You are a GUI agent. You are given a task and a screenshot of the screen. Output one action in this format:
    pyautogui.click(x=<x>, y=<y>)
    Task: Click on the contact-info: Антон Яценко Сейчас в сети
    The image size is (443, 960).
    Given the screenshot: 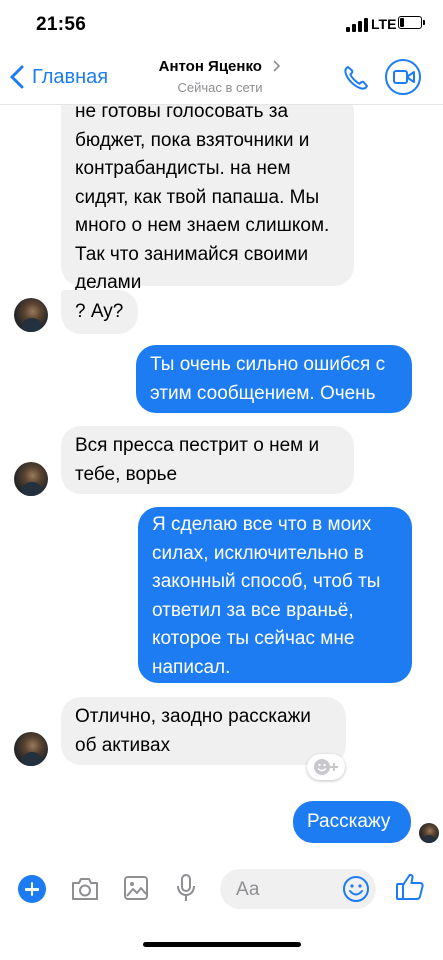 What is the action you would take?
    pyautogui.click(x=220, y=76)
    